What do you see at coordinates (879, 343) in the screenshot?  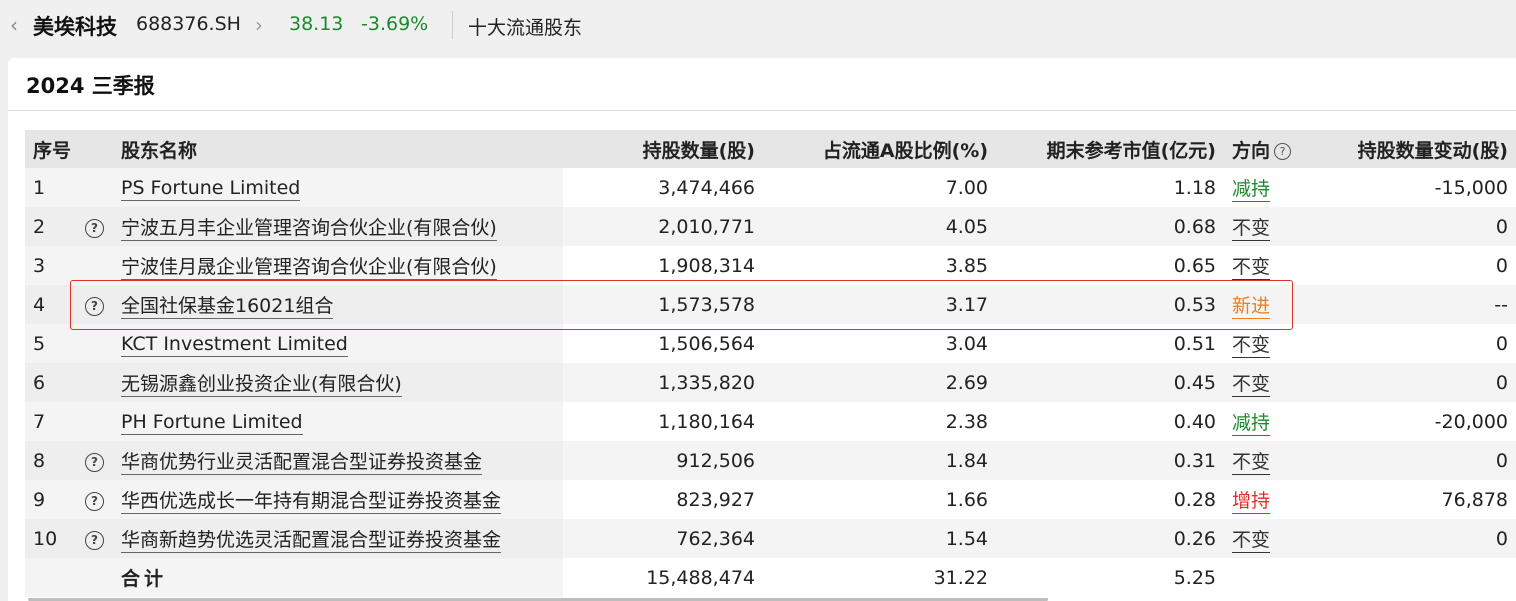 I see `ratio-cell: 3.04` at bounding box center [879, 343].